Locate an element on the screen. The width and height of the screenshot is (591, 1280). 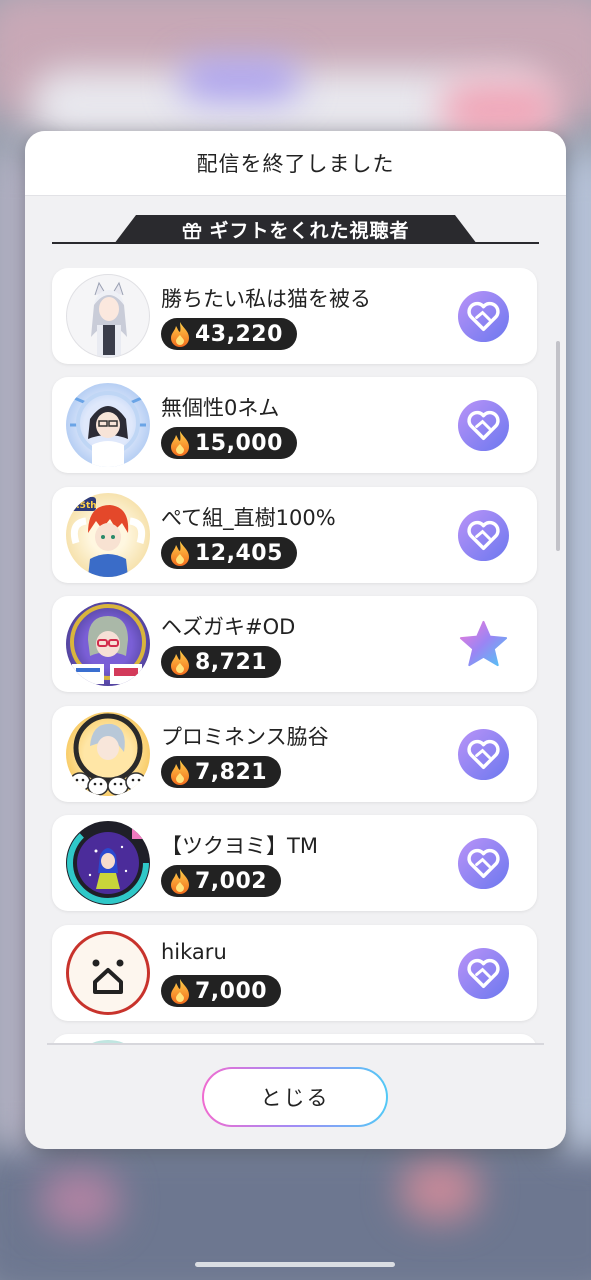
viewer-name: プロミネンス脇谷 is located at coordinates (245, 737).